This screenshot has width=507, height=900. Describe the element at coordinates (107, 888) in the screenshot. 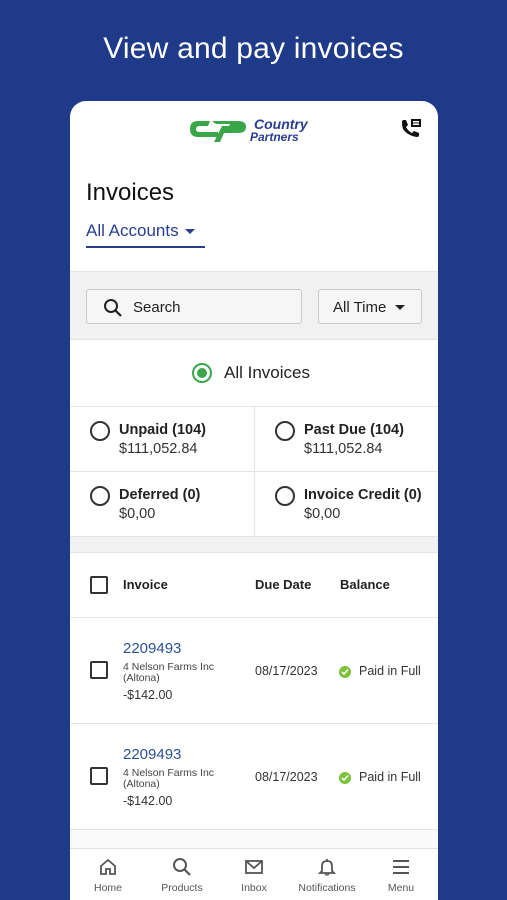

I see `nav-home-label: Home` at that location.